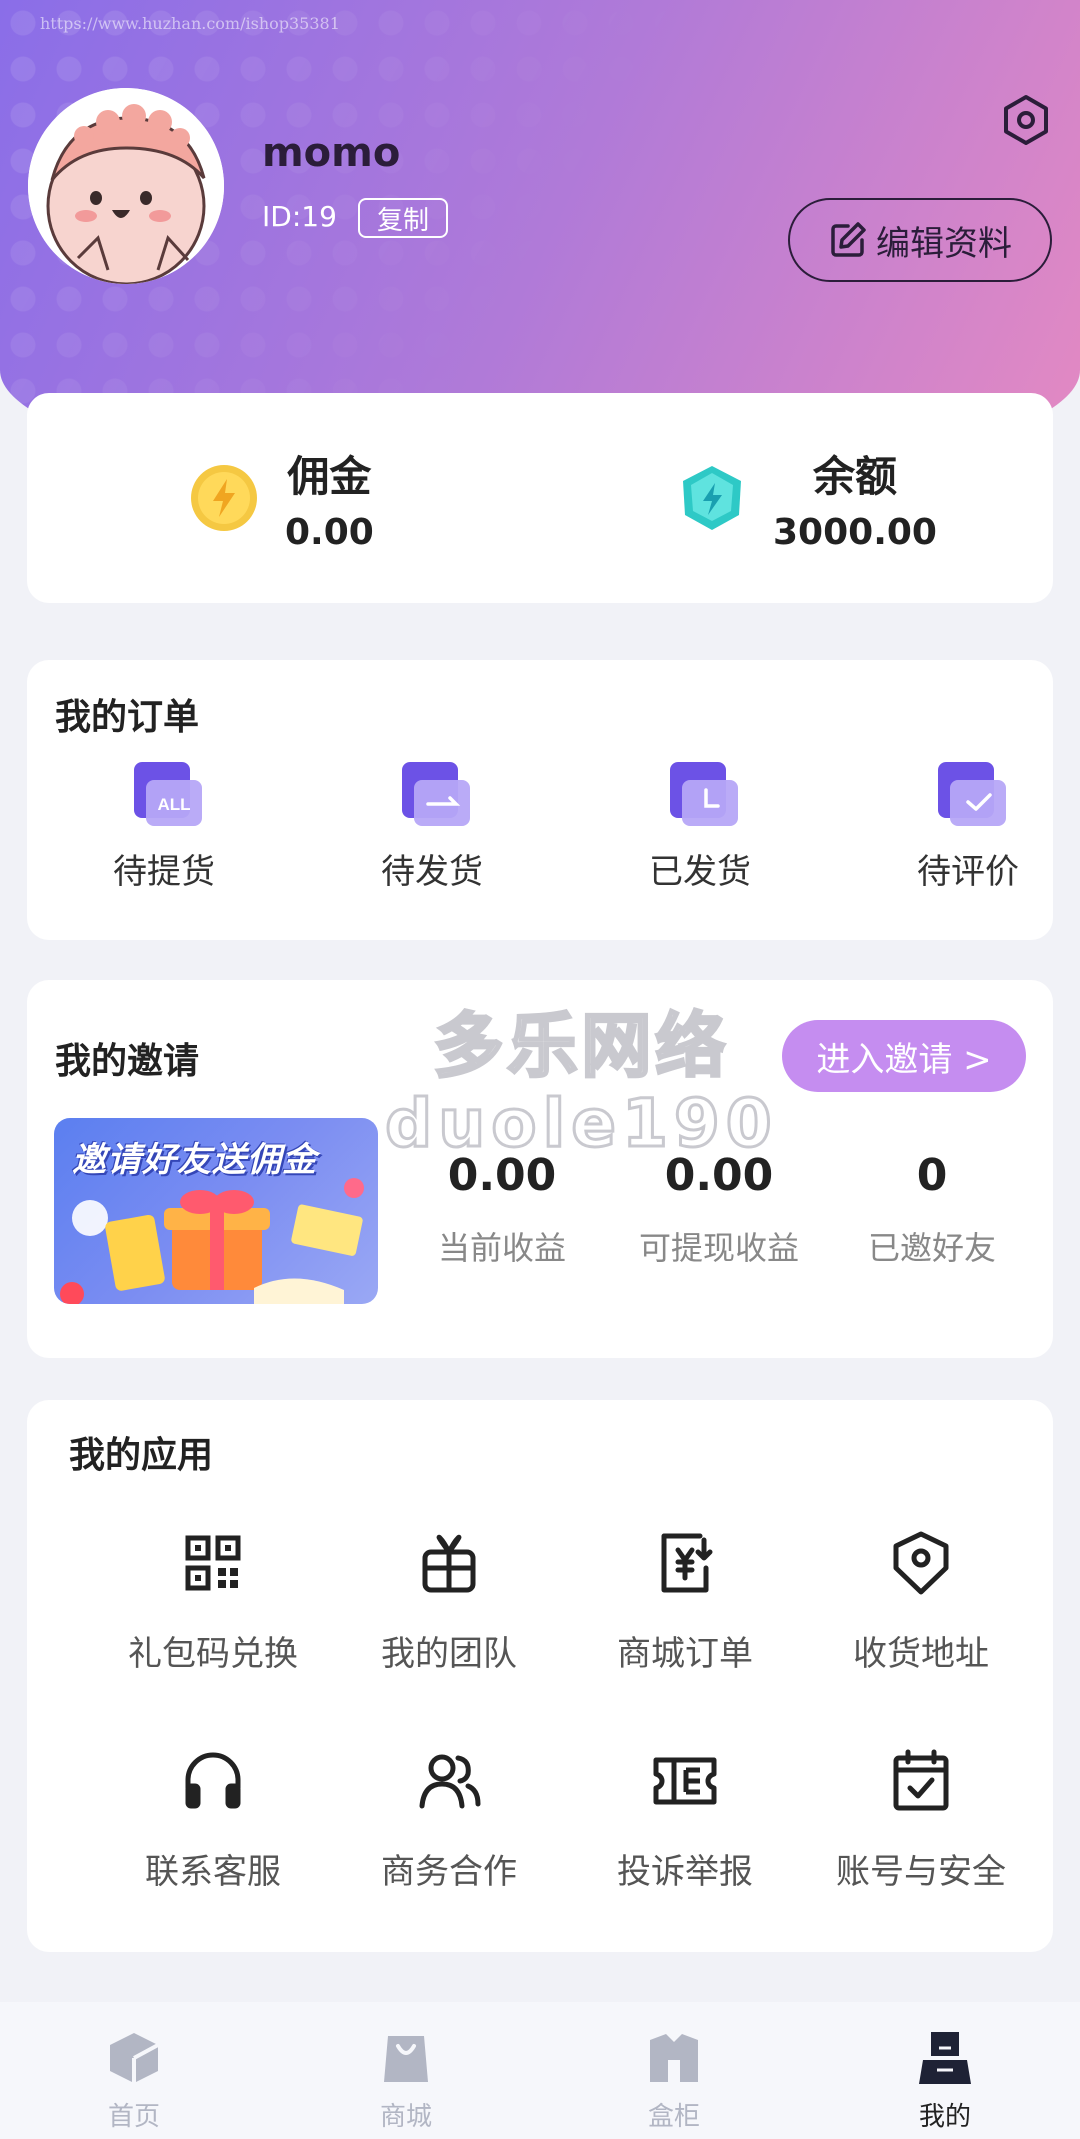  Describe the element at coordinates (224, 498) in the screenshot. I see `commission-coin-icon` at that location.